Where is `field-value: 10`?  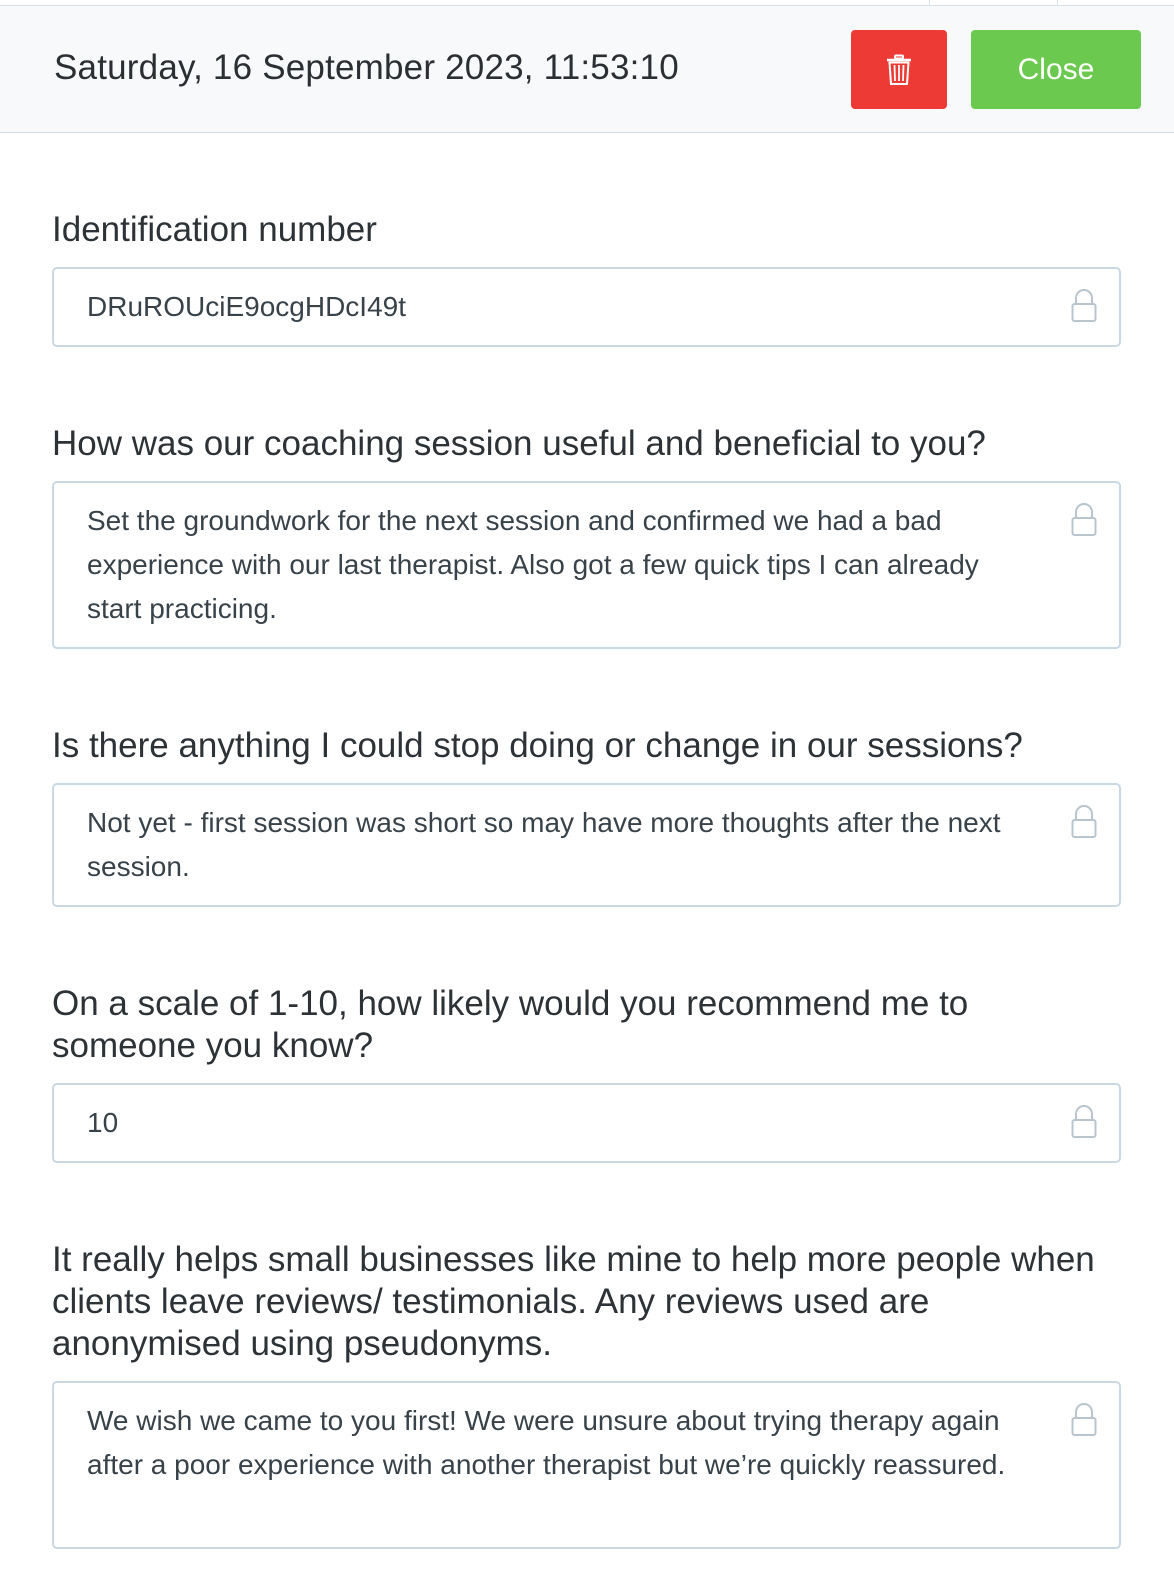
field-value: 10 is located at coordinates (103, 1122).